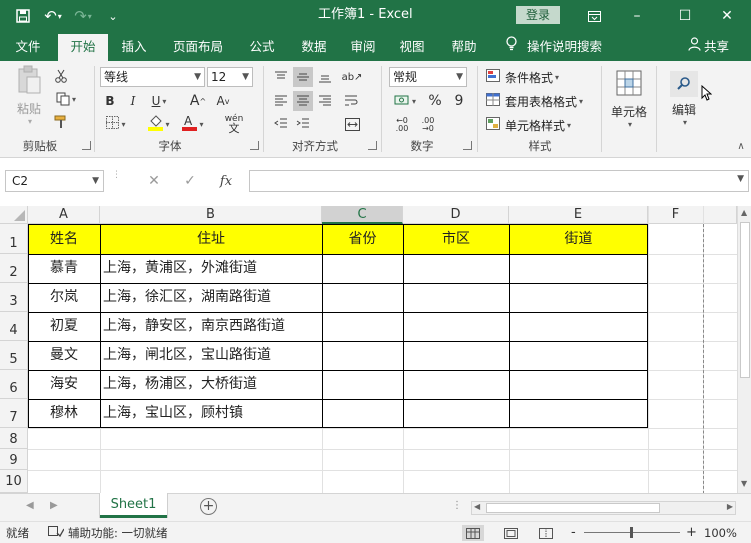  Describe the element at coordinates (234, 124) in the screenshot. I see `phonetic-guide-button: wén 文` at that location.